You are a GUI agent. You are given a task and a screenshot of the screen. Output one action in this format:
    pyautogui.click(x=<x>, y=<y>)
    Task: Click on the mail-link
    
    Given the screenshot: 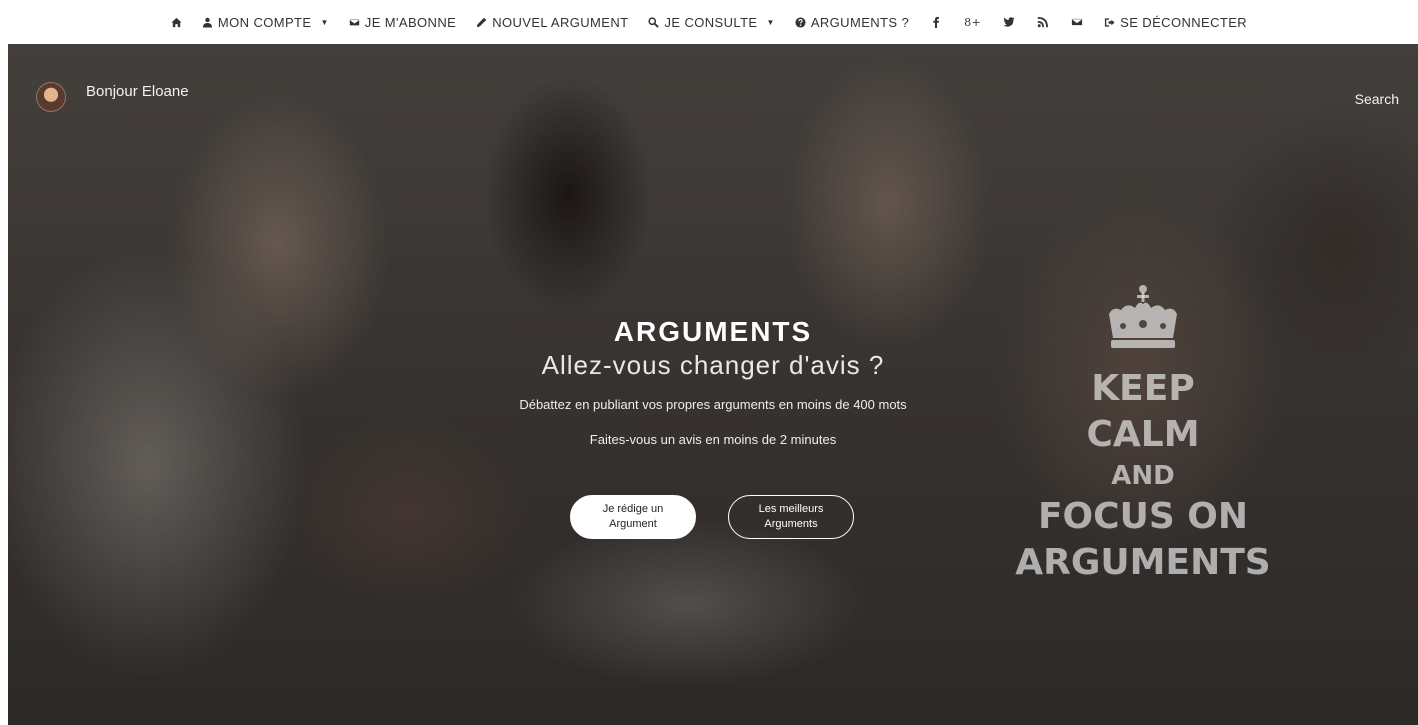 What is the action you would take?
    pyautogui.click(x=1077, y=22)
    